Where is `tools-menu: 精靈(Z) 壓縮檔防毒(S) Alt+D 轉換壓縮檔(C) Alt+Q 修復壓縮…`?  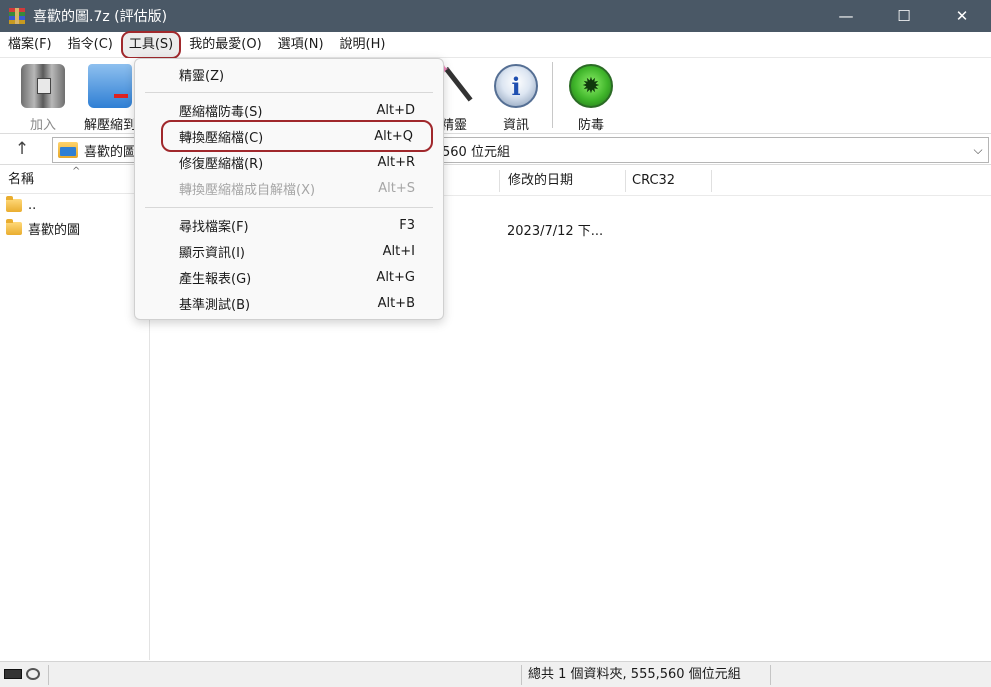 tools-menu: 精靈(Z) 壓縮檔防毒(S) Alt+D 轉換壓縮檔(C) Alt+Q 修復壓縮… is located at coordinates (289, 189).